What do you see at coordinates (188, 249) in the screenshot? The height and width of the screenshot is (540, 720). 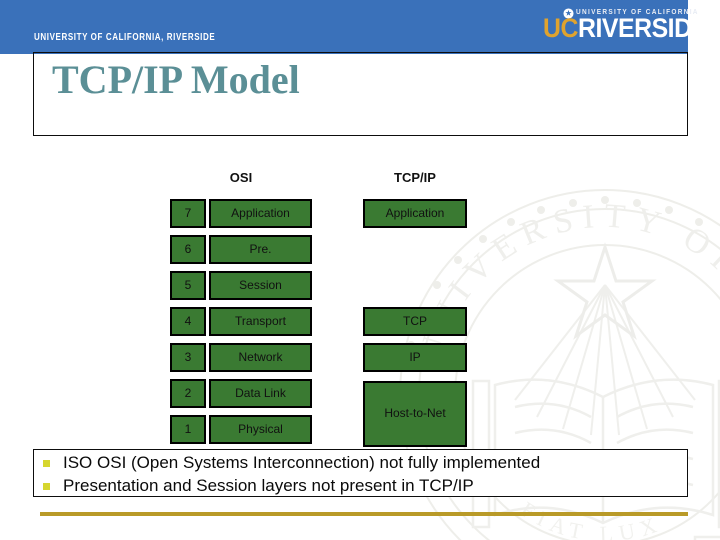 I see `osi-layer-number-6: 6` at bounding box center [188, 249].